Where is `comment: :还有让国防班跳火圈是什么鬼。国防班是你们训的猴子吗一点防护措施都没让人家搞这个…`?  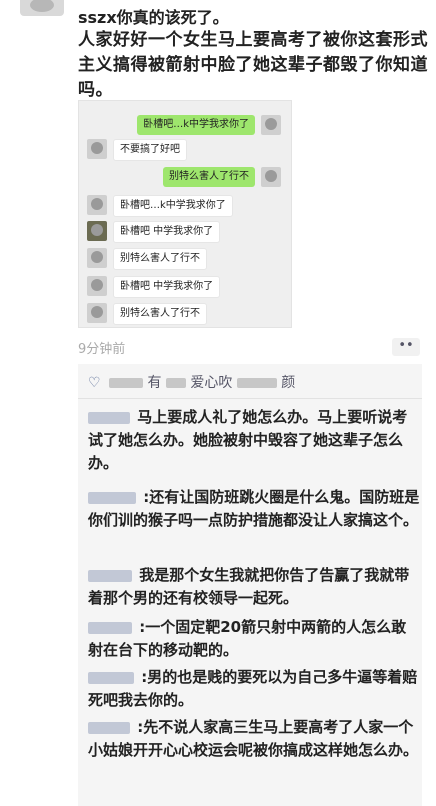 comment: :还有让国防班跳火圈是什么鬼。国防班是你们训的猴子吗一点防护措施都没让人家搞这个… is located at coordinates (254, 509).